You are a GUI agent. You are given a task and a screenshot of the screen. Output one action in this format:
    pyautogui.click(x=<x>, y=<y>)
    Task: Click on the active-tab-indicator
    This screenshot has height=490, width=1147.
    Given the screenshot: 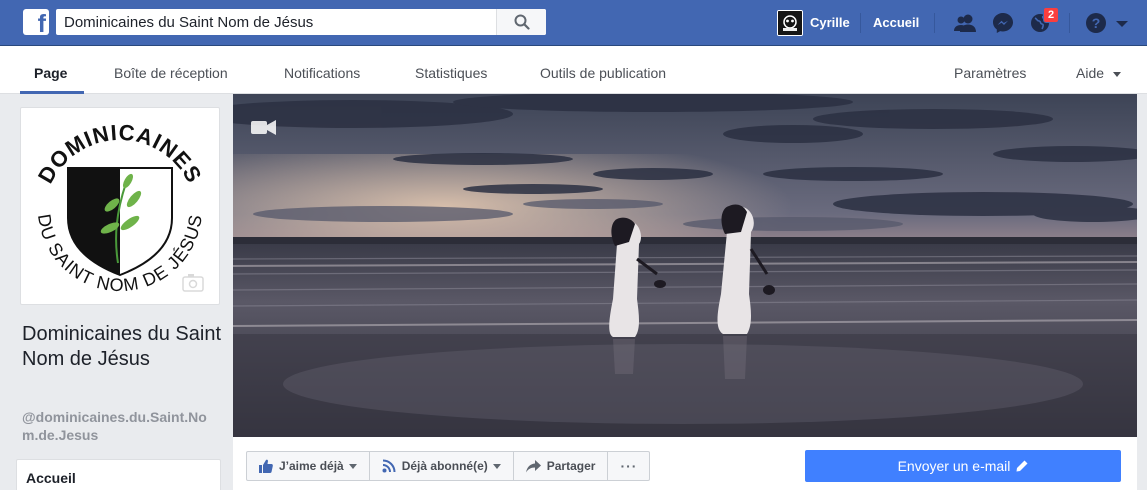 What is the action you would take?
    pyautogui.click(x=52, y=92)
    